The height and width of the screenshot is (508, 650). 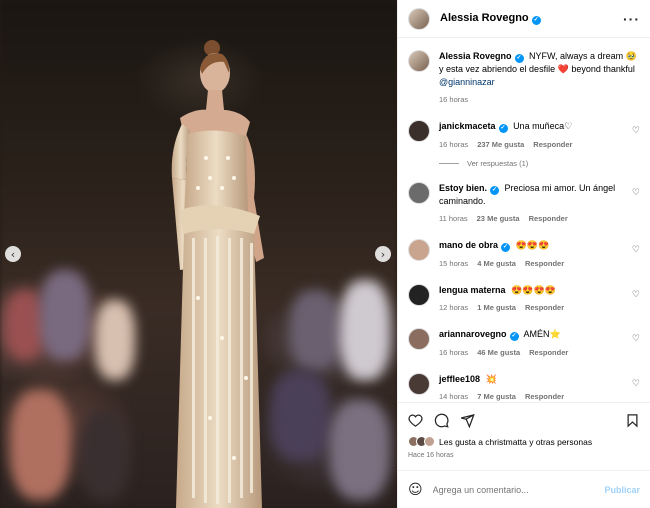 What do you see at coordinates (563, 70) in the screenshot?
I see `heart-emoji: ❤️` at bounding box center [563, 70].